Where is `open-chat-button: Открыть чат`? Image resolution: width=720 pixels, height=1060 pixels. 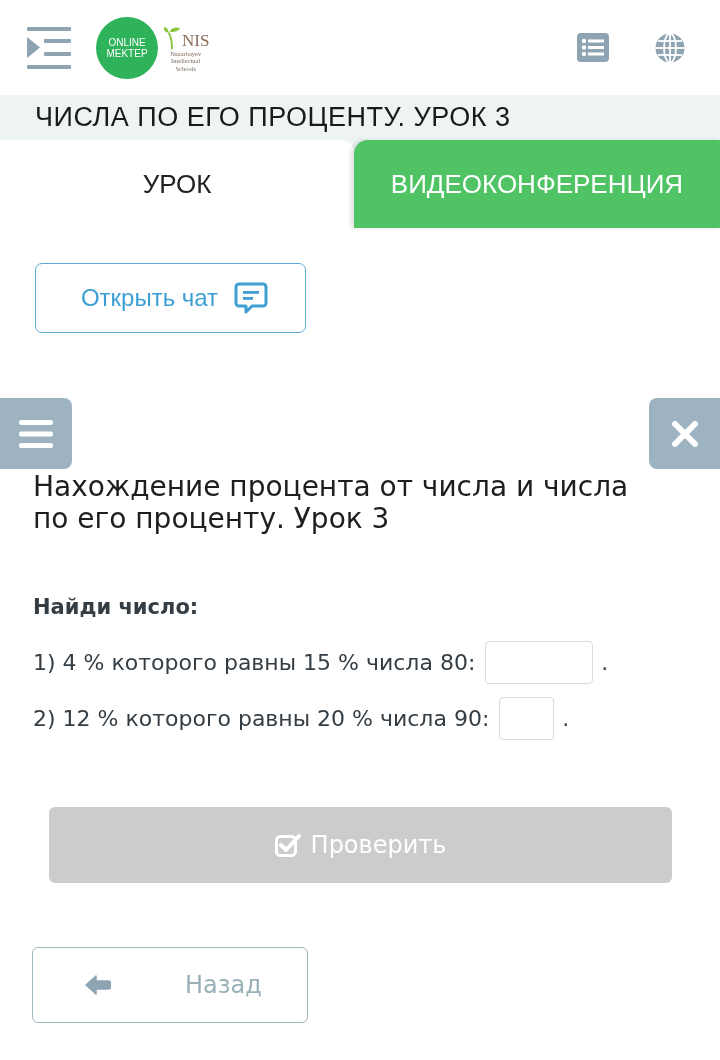
open-chat-button: Открыть чат is located at coordinates (170, 298).